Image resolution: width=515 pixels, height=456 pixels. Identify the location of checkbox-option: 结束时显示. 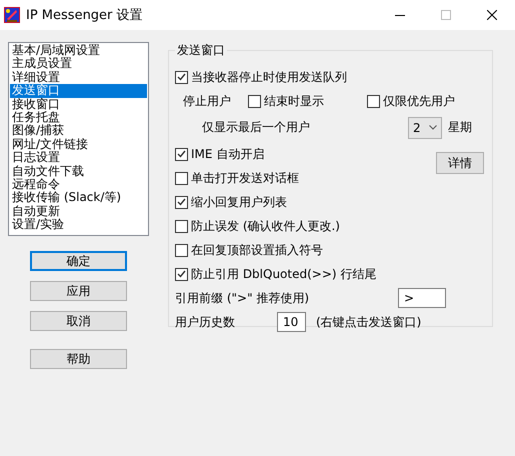
(307, 101).